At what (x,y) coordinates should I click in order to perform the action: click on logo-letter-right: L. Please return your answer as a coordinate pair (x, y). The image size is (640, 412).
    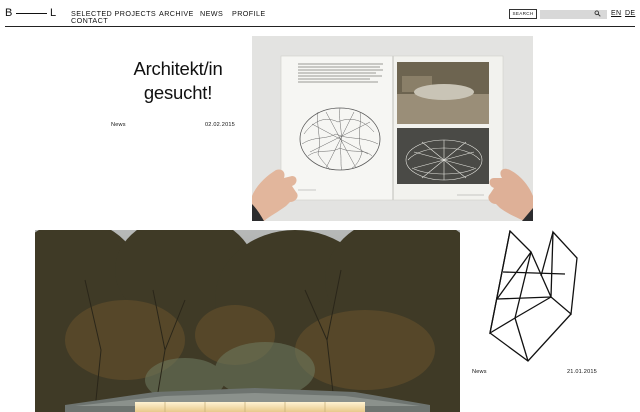
    Looking at the image, I should click on (53, 13).